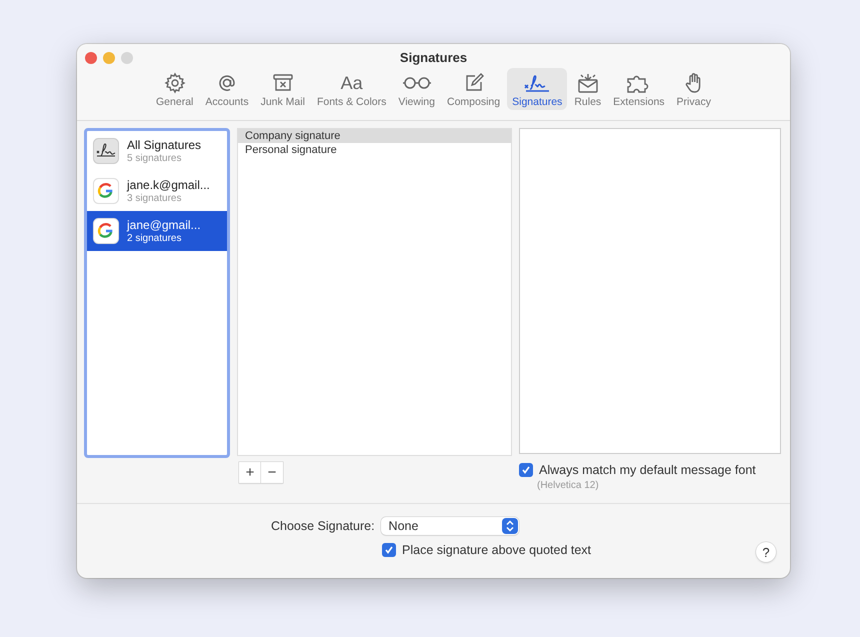 This screenshot has width=860, height=637. Describe the element at coordinates (154, 238) in the screenshot. I see `signature-count: 2 signatures` at that location.